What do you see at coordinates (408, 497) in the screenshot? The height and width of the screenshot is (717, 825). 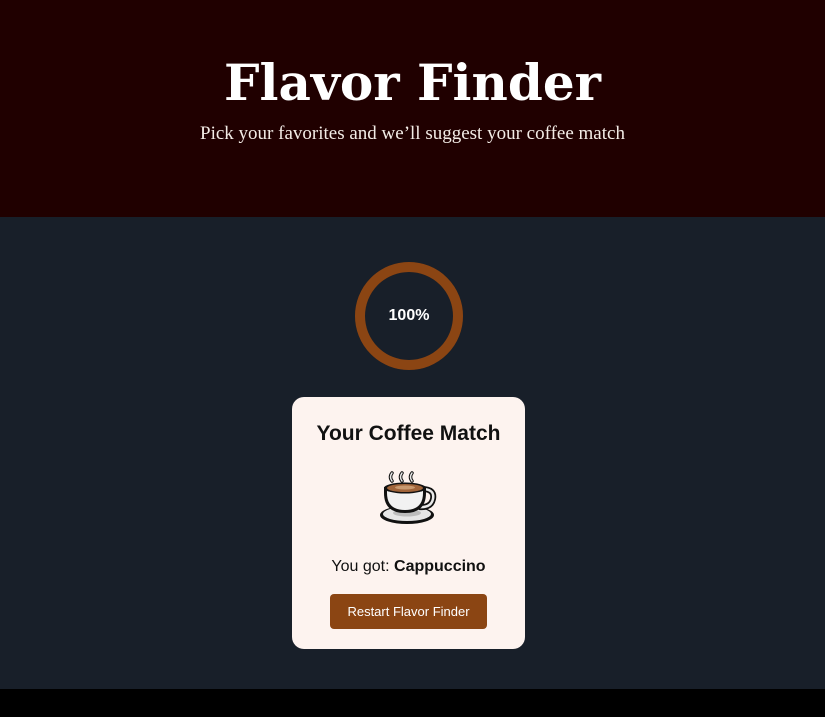 I see `coffee-cup-icon` at bounding box center [408, 497].